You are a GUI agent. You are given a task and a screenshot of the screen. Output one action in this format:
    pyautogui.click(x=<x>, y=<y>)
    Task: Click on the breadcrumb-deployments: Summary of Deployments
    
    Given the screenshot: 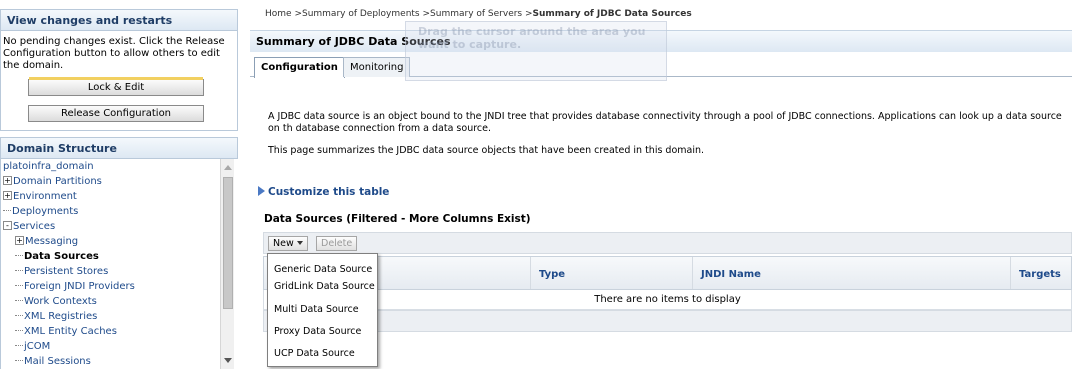 What is the action you would take?
    pyautogui.click(x=361, y=14)
    